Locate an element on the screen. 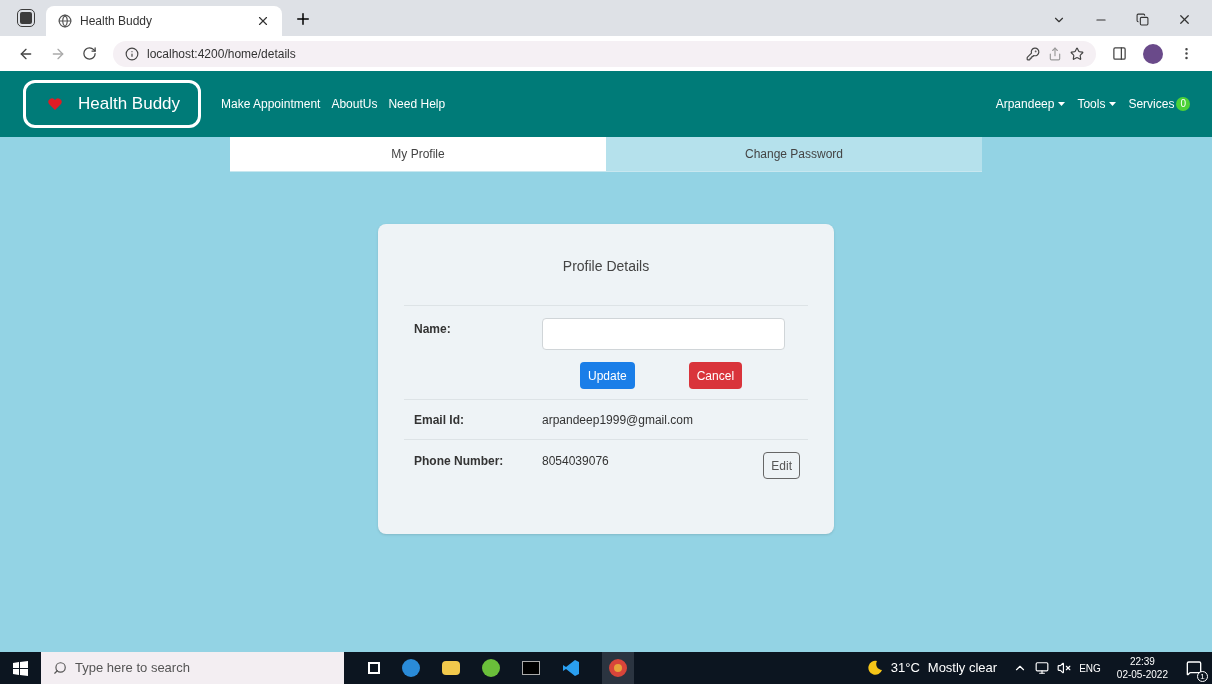 The width and height of the screenshot is (1212, 684). code-editor-icon is located at coordinates (571, 668).